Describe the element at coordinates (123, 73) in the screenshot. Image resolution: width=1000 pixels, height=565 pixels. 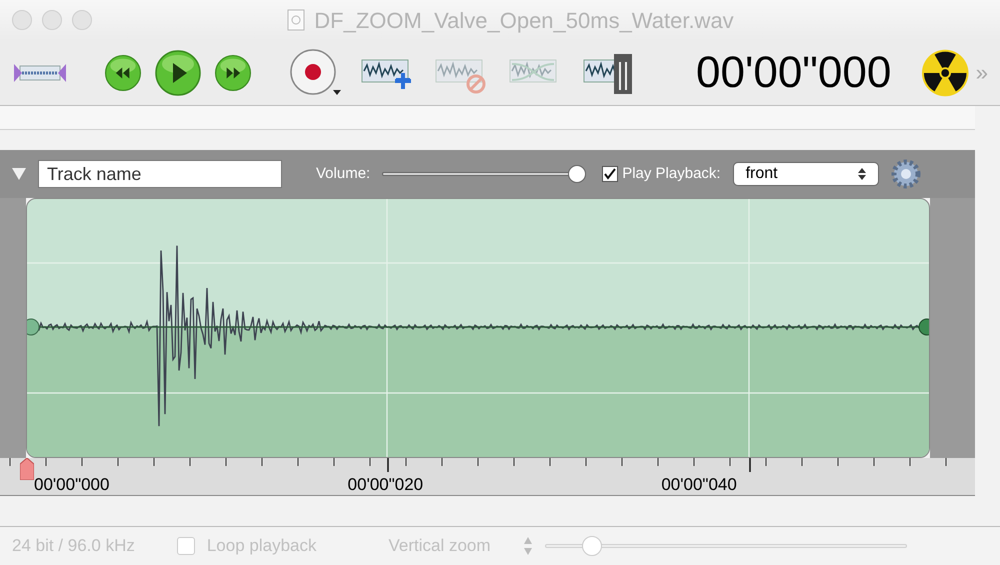
I see `rewind-button` at that location.